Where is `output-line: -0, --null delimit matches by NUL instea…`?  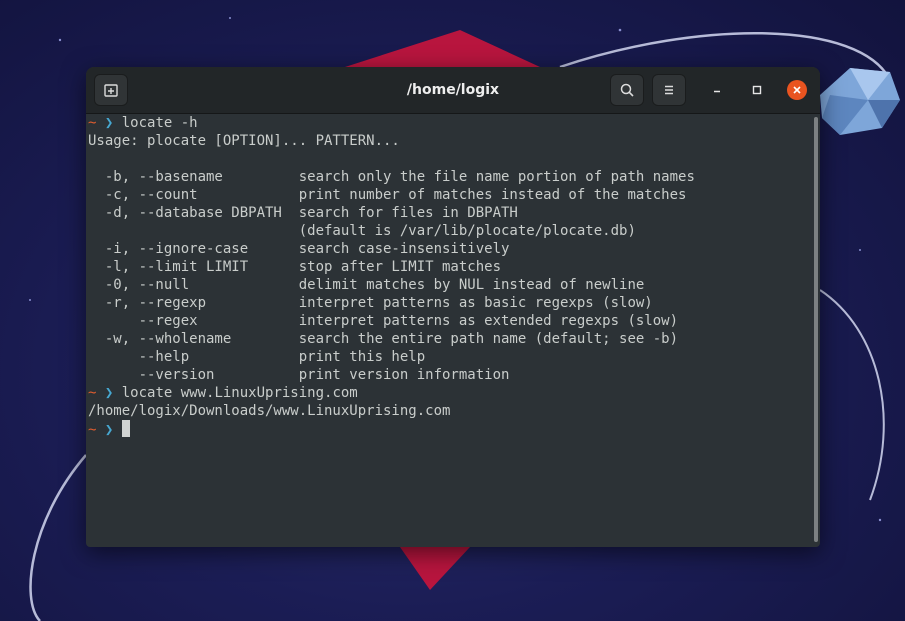 output-line: -0, --null delimit matches by NUL instea… is located at coordinates (366, 285).